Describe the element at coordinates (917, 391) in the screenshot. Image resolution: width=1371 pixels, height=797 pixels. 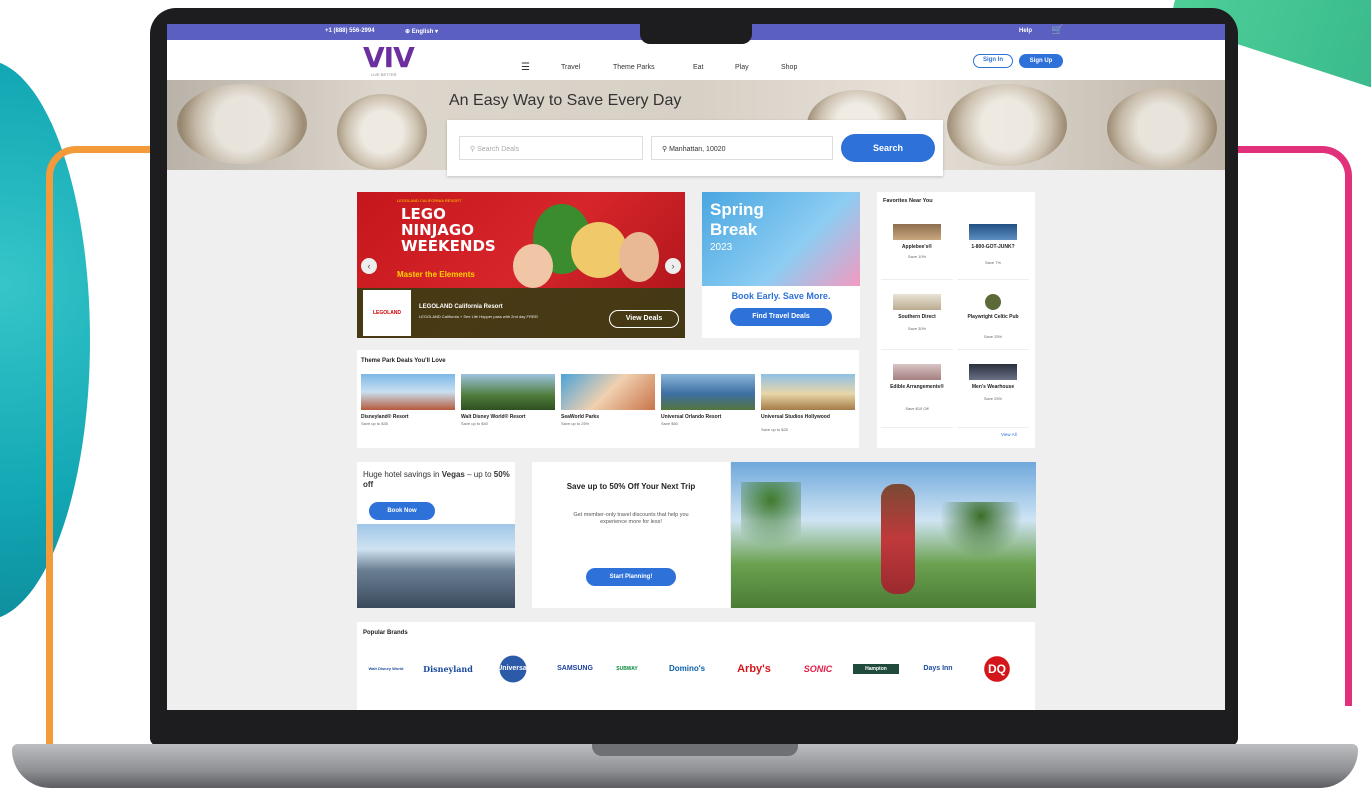
I see `favorite-item: Edible Arrangements® Save $10 Off` at that location.